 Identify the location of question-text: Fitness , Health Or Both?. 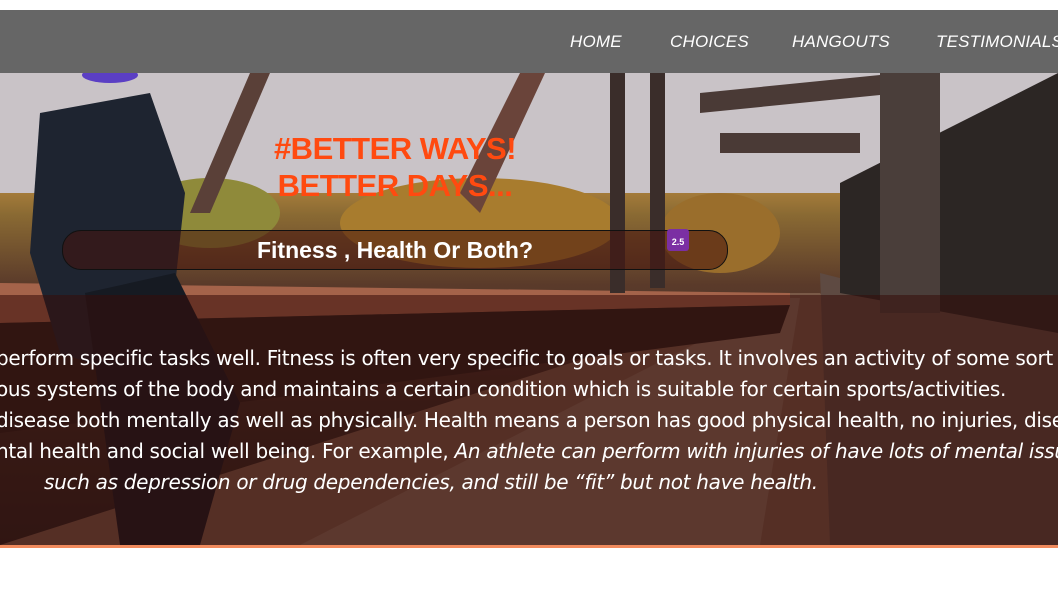
(395, 250).